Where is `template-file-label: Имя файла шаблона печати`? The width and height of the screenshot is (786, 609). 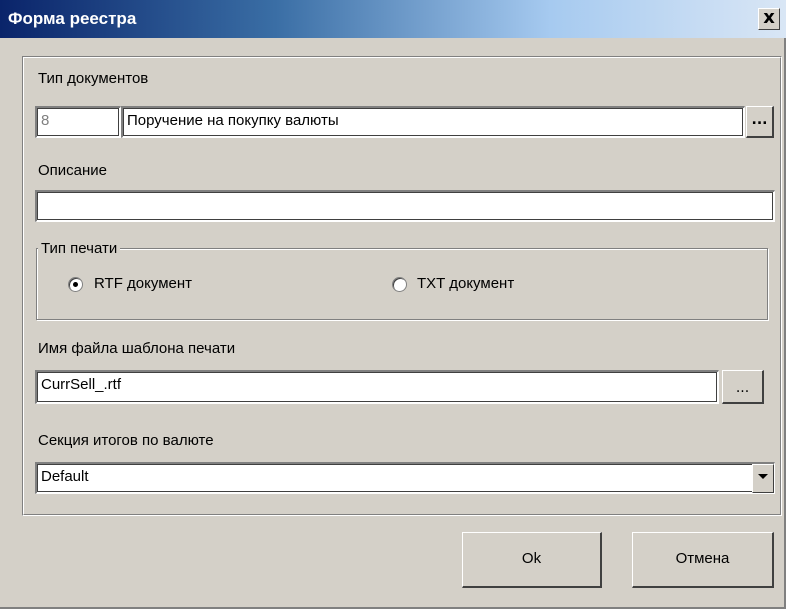 template-file-label: Имя файла шаблона печати is located at coordinates (137, 348).